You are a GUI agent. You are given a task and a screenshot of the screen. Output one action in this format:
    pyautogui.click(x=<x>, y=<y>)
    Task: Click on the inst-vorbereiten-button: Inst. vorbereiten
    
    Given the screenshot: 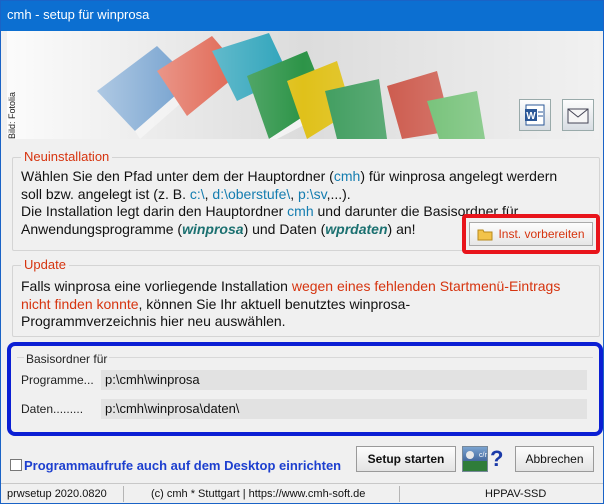 What is the action you would take?
    pyautogui.click(x=531, y=234)
    